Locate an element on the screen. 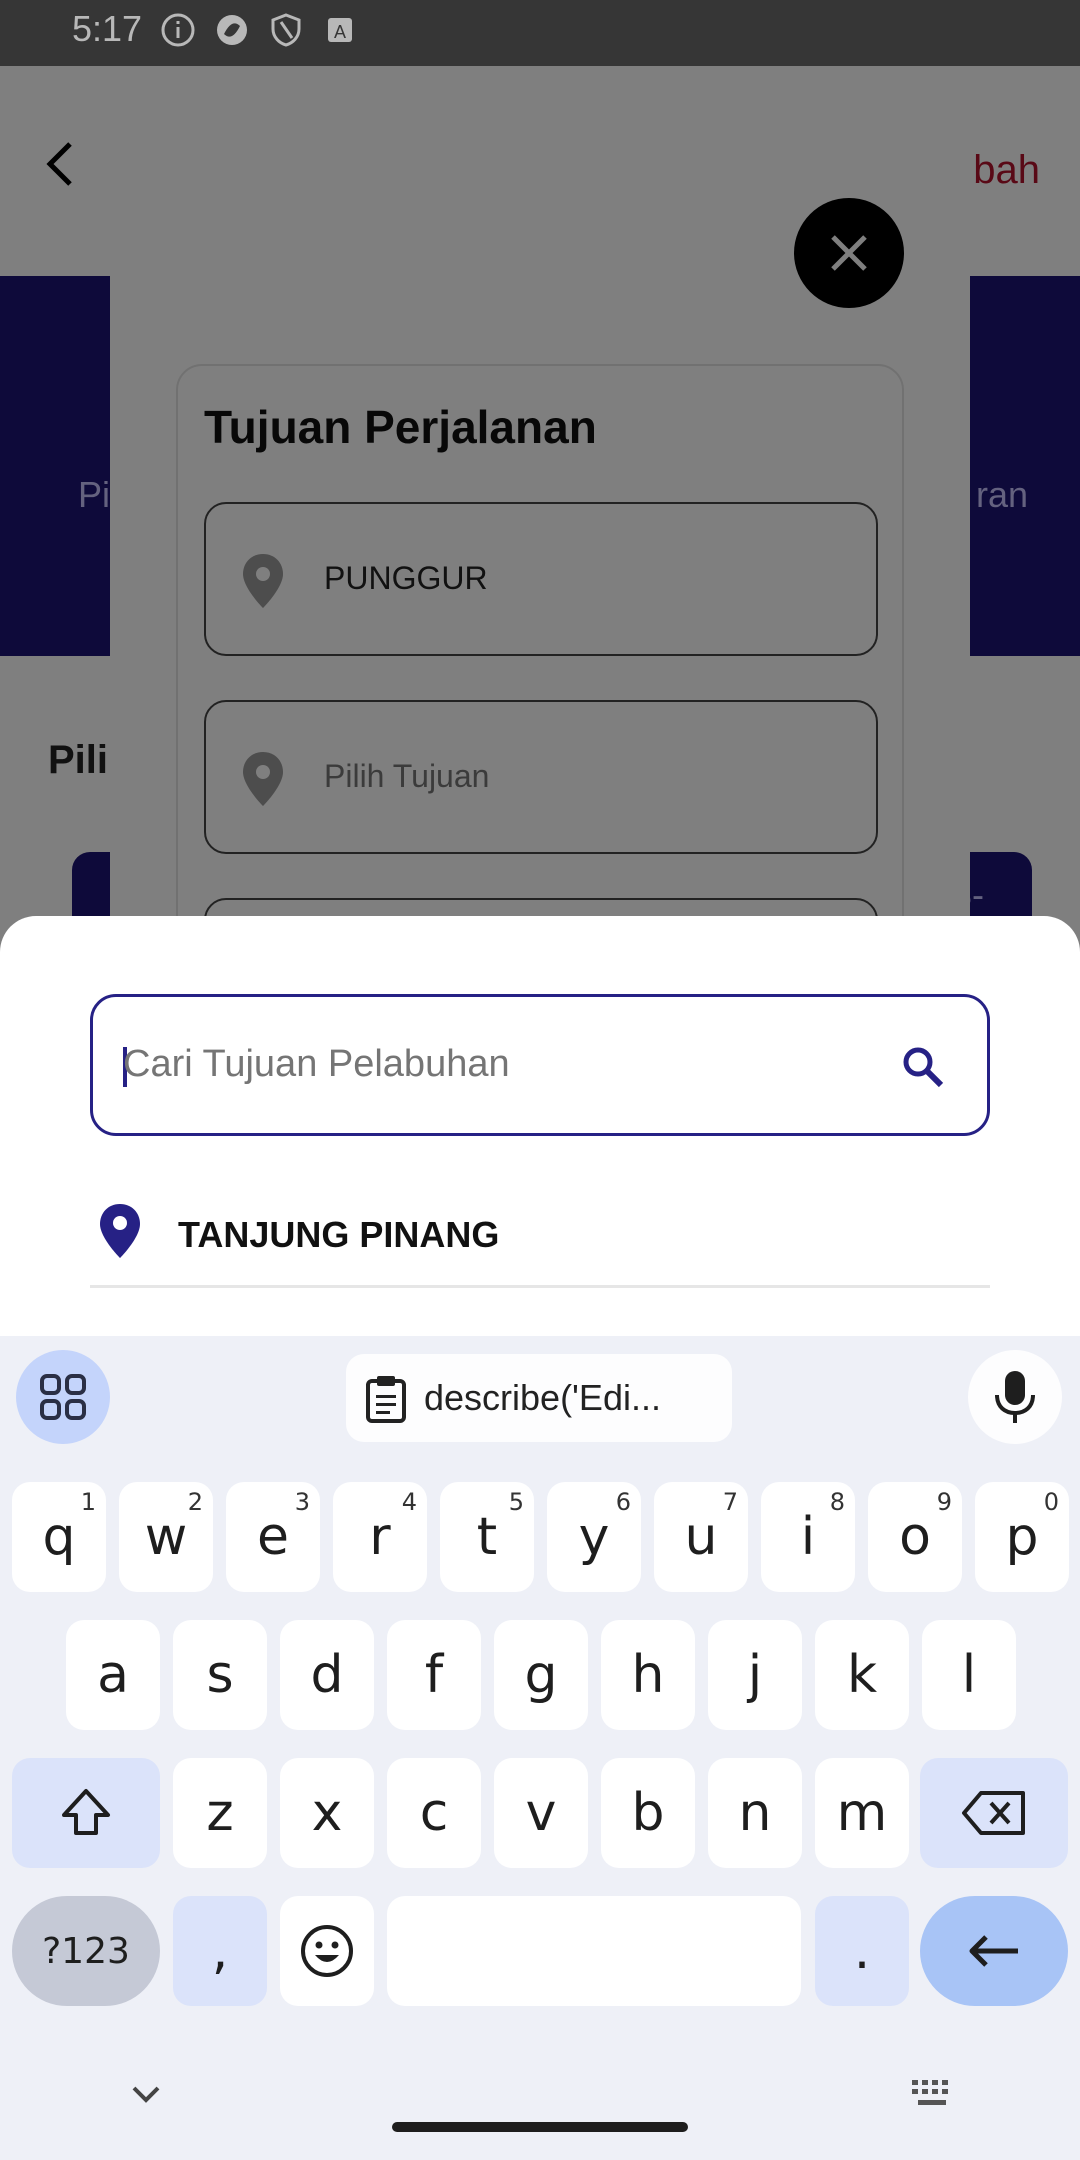 The image size is (1080, 2160). status-time: 5:17 is located at coordinates (107, 28).